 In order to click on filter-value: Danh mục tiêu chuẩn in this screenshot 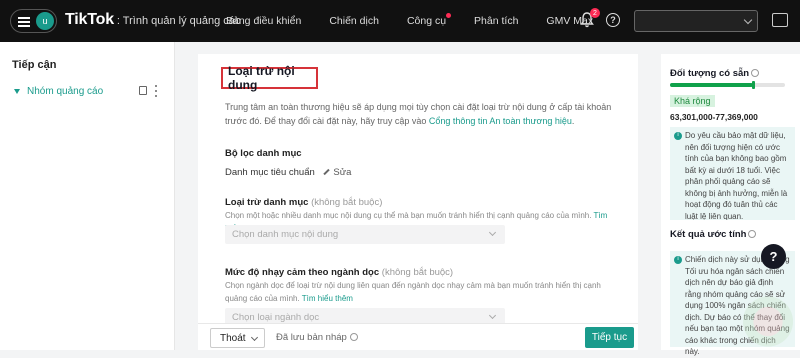, I will do `click(270, 172)`.